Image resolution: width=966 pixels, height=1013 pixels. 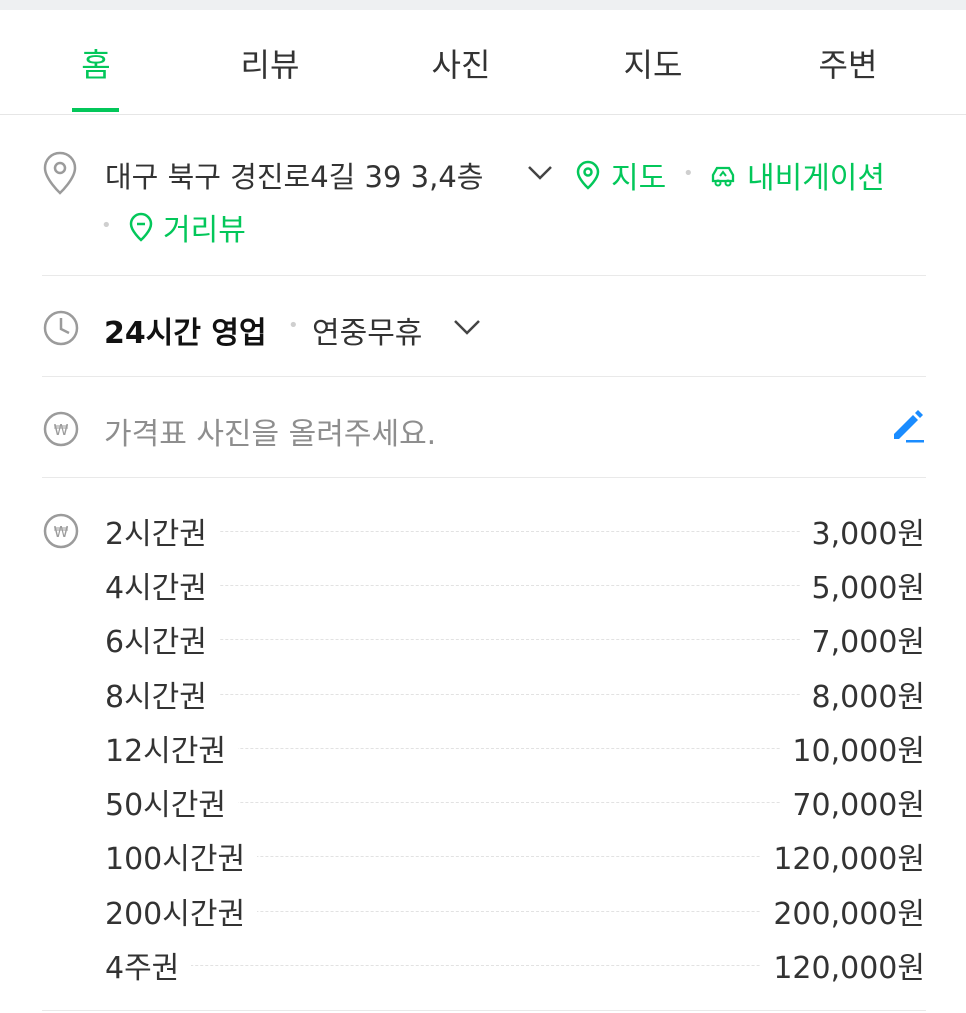 I want to click on price-photo-prompt: 가격표 사진을 올려주세요., so click(x=270, y=434).